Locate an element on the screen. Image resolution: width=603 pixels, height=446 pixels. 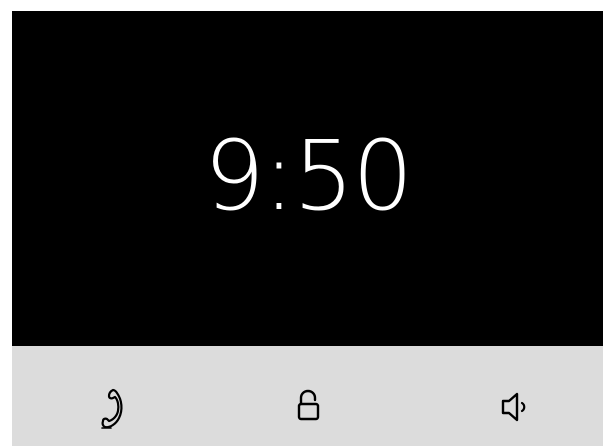
volume-button is located at coordinates (517, 414).